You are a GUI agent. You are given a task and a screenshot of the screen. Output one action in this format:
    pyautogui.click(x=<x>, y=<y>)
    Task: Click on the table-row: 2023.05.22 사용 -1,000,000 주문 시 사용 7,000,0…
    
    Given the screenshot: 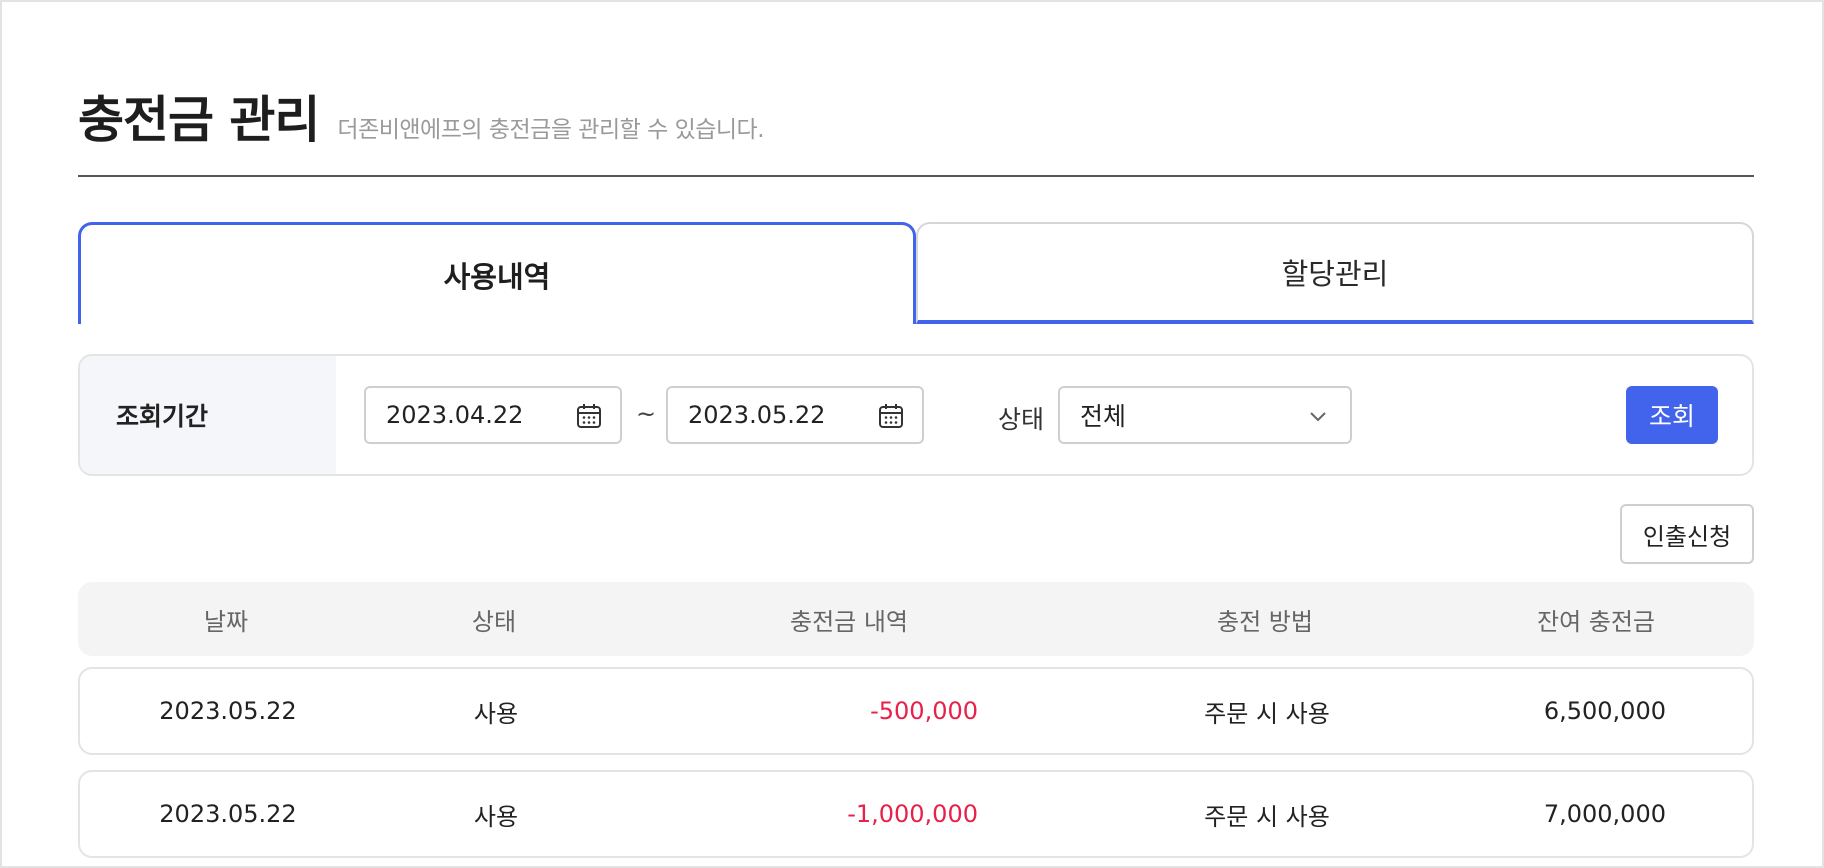 What is the action you would take?
    pyautogui.click(x=916, y=814)
    